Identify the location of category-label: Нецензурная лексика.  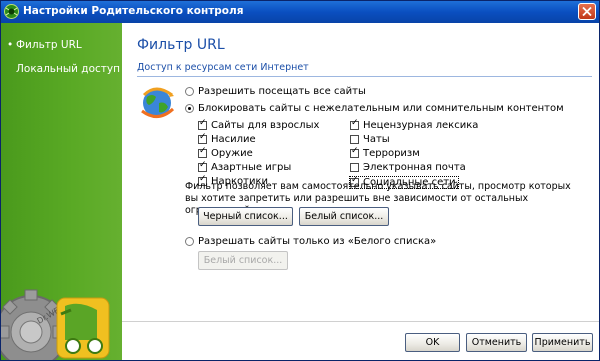
(421, 125).